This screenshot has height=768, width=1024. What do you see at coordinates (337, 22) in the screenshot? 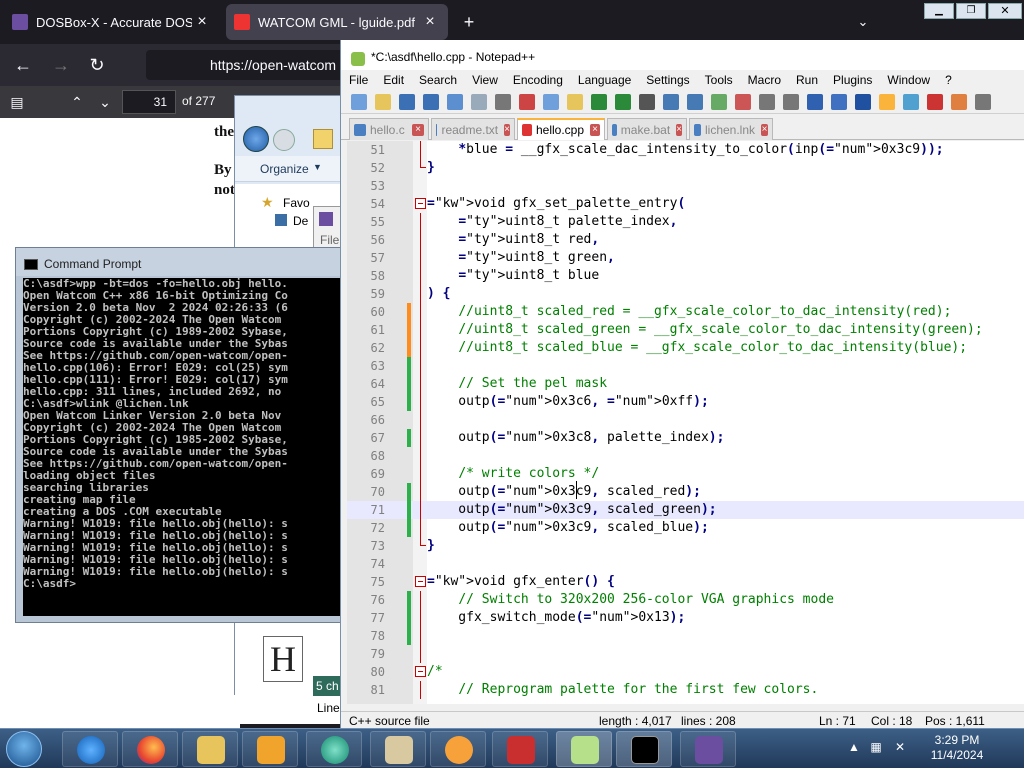
I see `browser-tab-watcom: WATCOM GML - lguide.pdf ×` at bounding box center [337, 22].